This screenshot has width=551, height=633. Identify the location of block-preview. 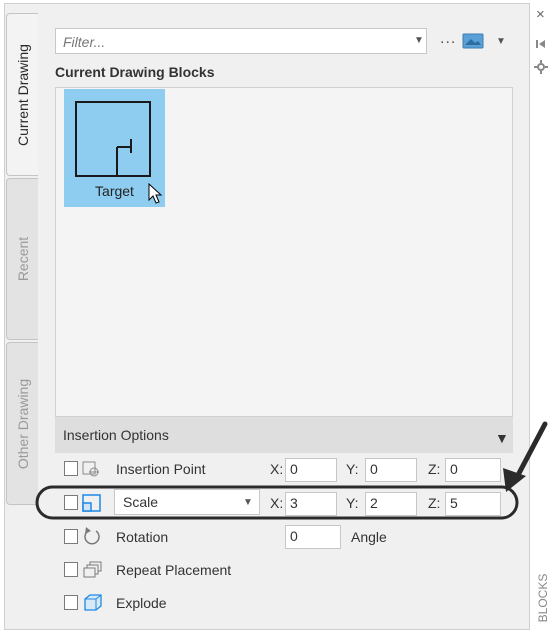
(113, 139).